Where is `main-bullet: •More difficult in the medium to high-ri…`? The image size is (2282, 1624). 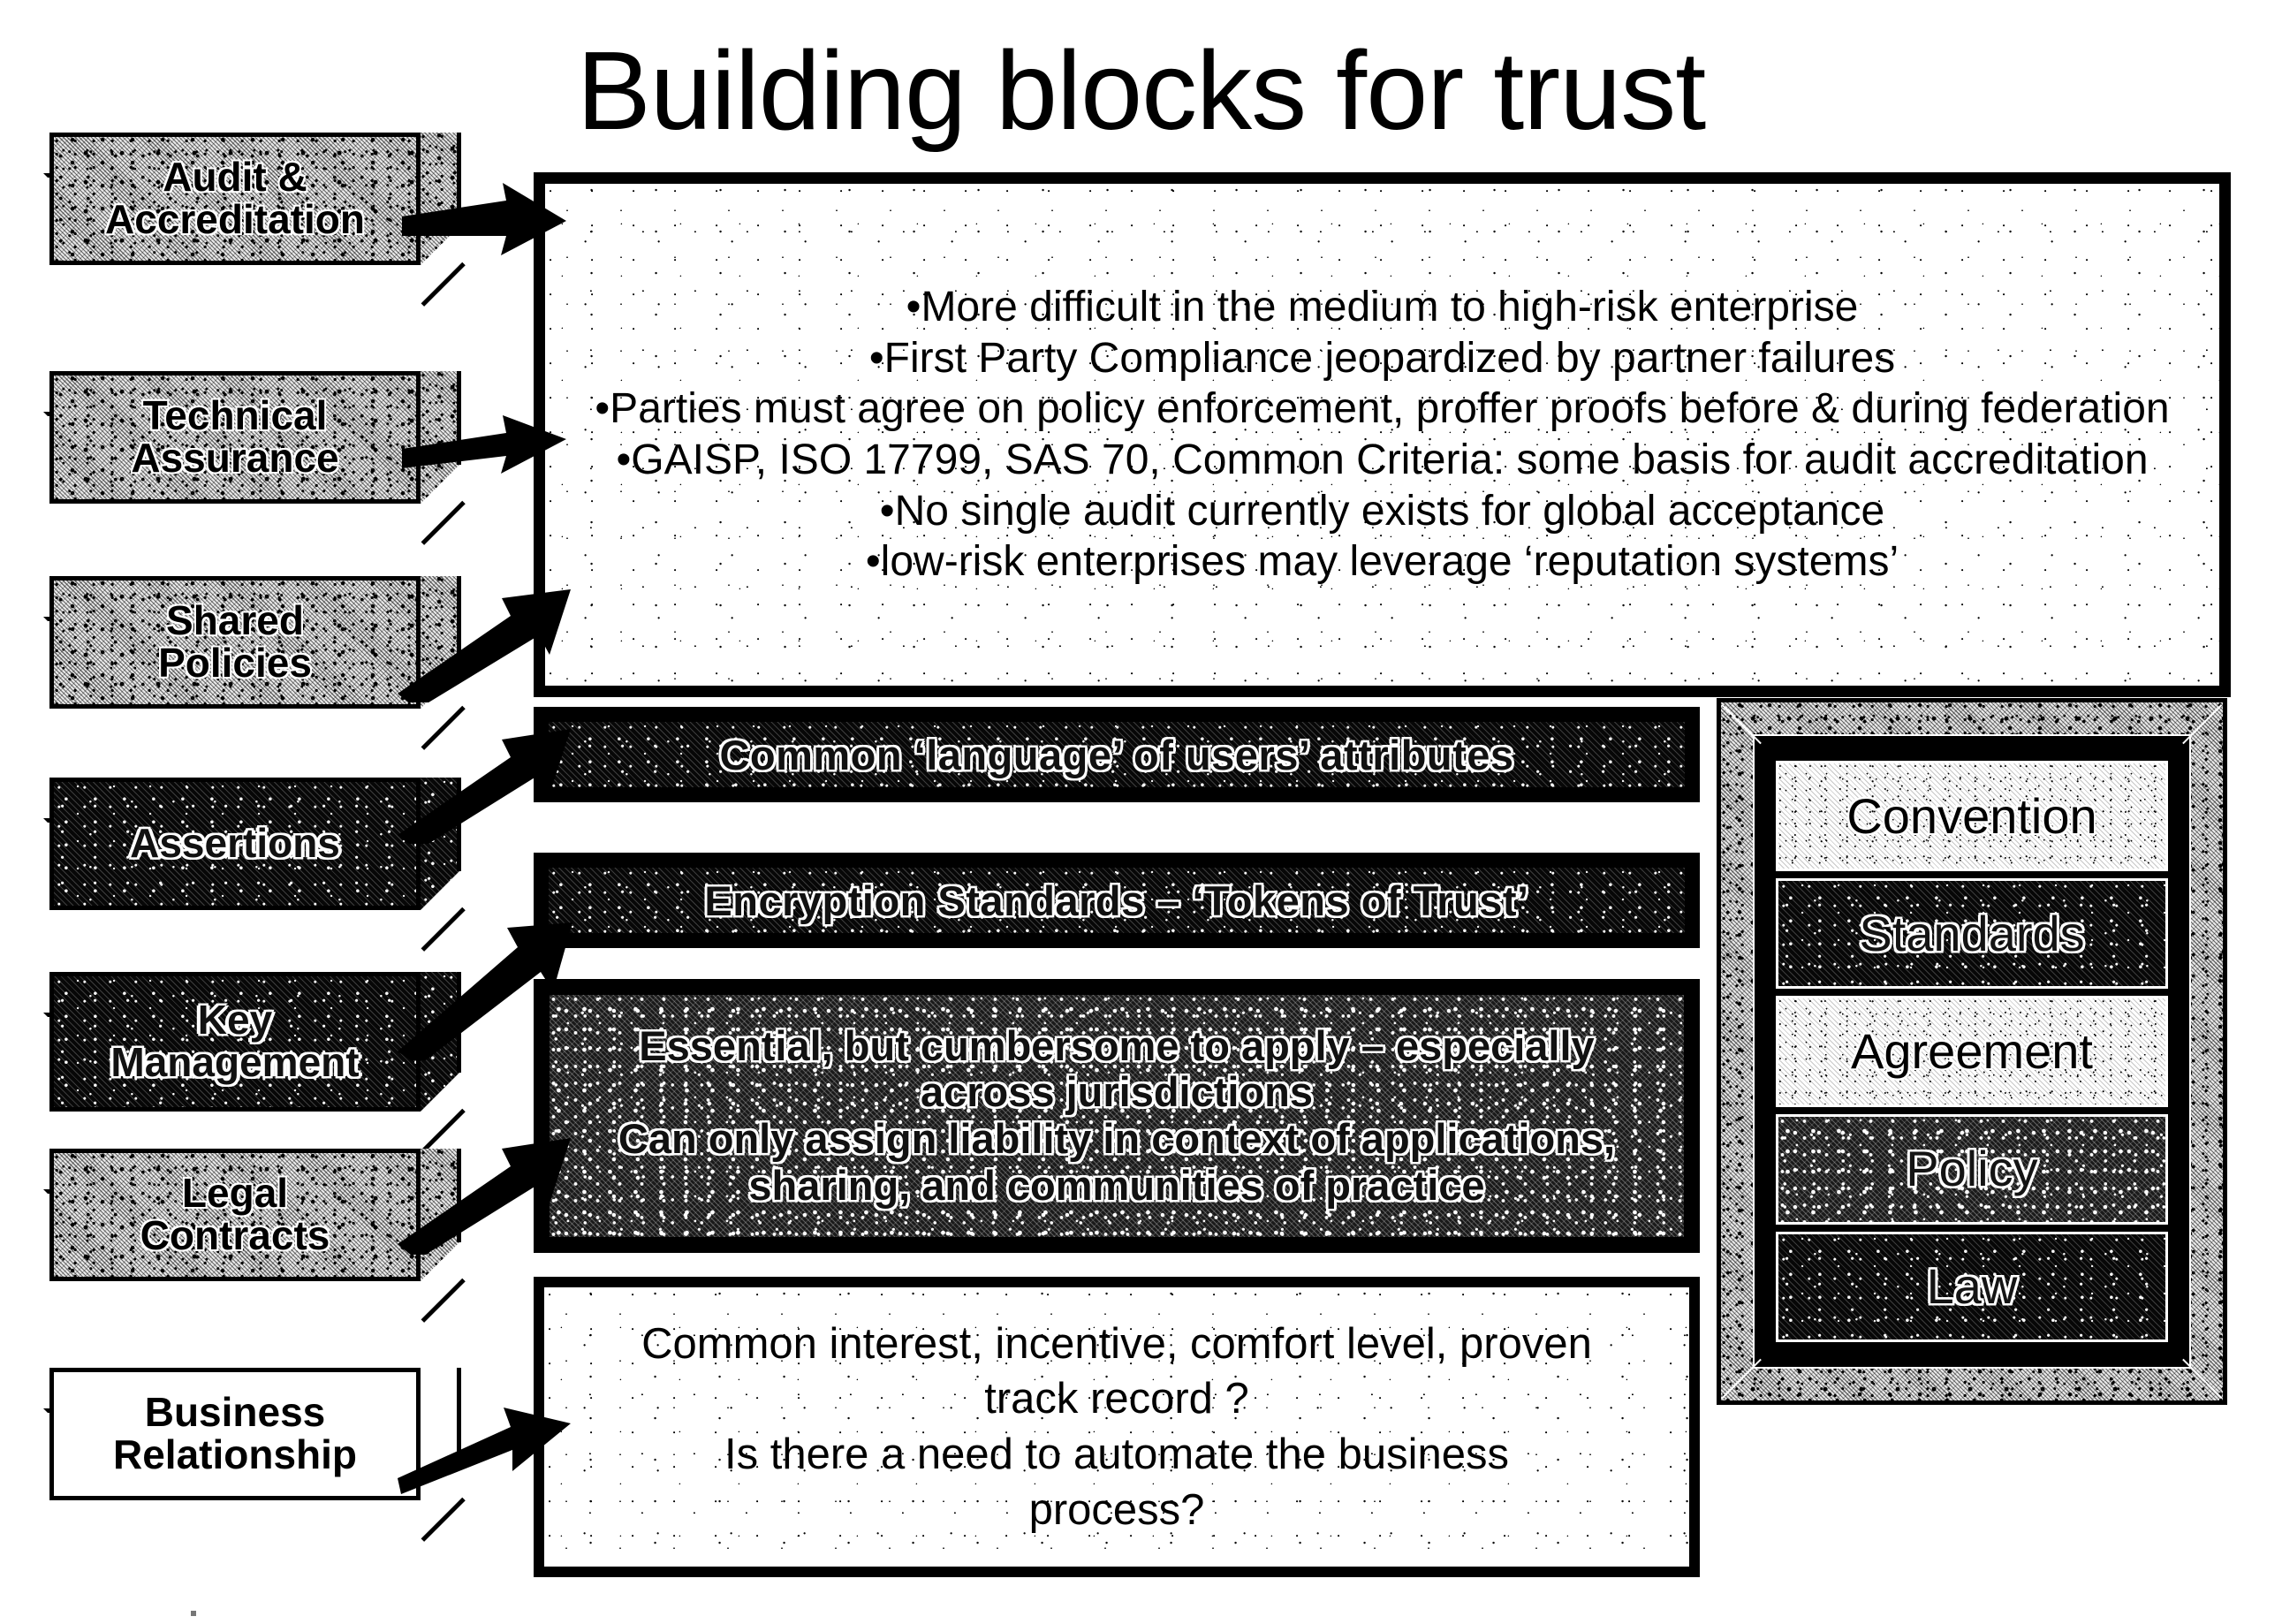 main-bullet: •More difficult in the medium to high-ri… is located at coordinates (1382, 307).